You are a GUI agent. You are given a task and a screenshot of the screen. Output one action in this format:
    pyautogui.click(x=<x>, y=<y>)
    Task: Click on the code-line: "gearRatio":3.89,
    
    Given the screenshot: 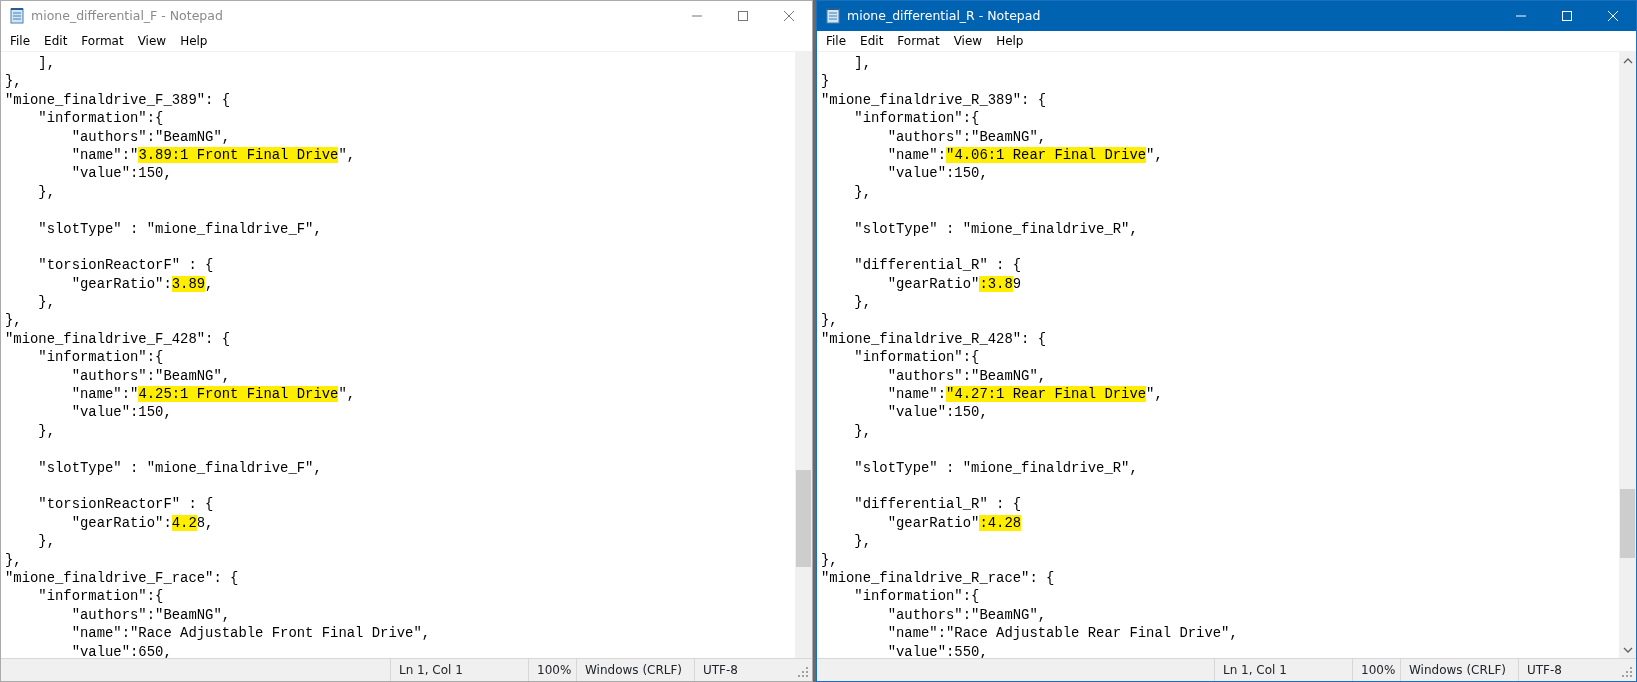 What is the action you would take?
    pyautogui.click(x=142, y=284)
    